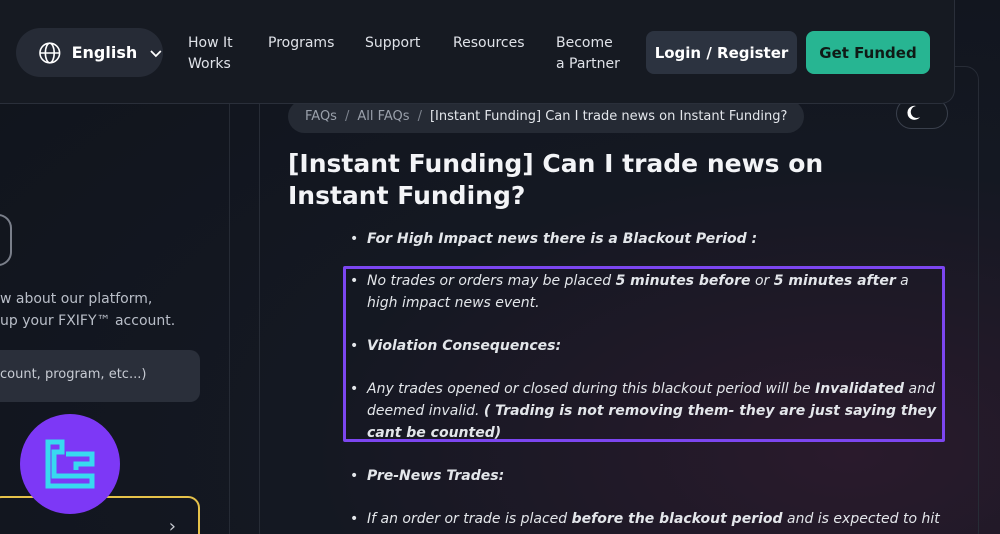 This screenshot has height=534, width=1000. What do you see at coordinates (301, 43) in the screenshot?
I see `nav-programs: Programs` at bounding box center [301, 43].